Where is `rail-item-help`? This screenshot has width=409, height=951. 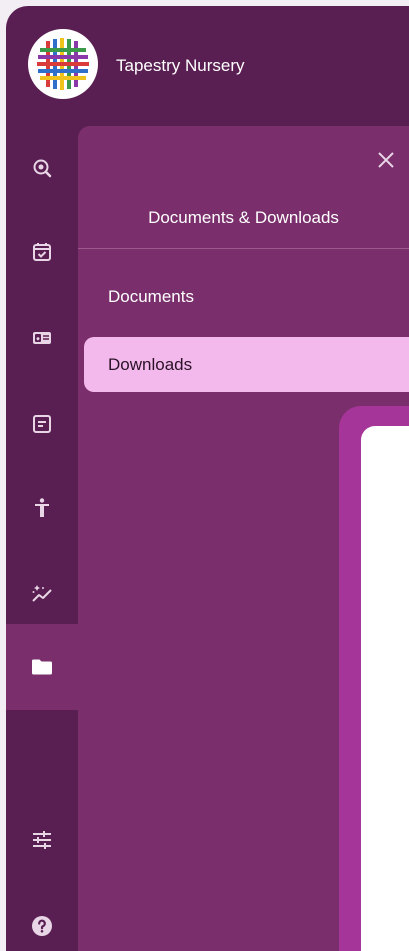 rail-item-help is located at coordinates (42, 926).